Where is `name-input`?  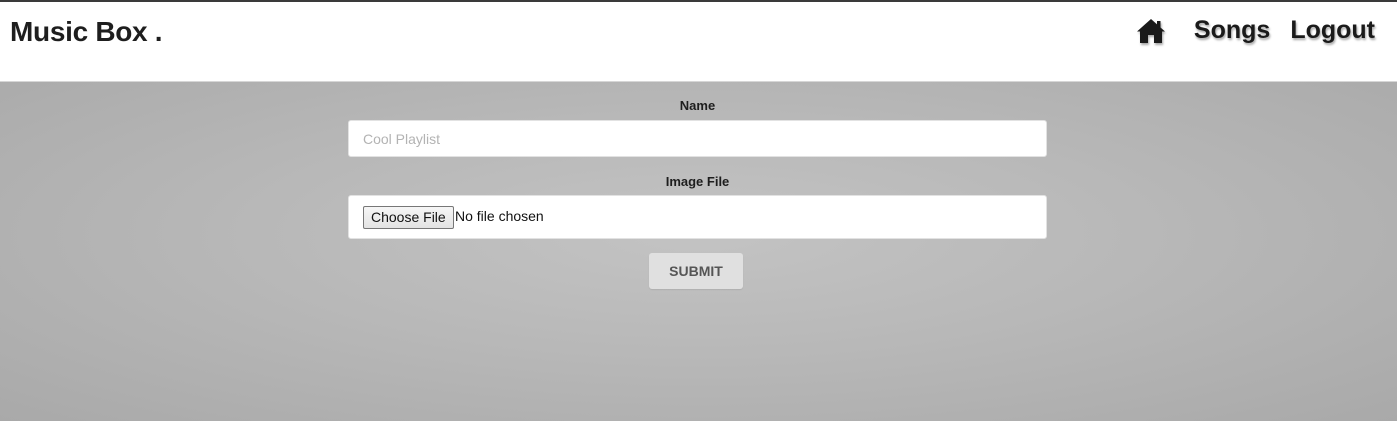
name-input is located at coordinates (697, 138).